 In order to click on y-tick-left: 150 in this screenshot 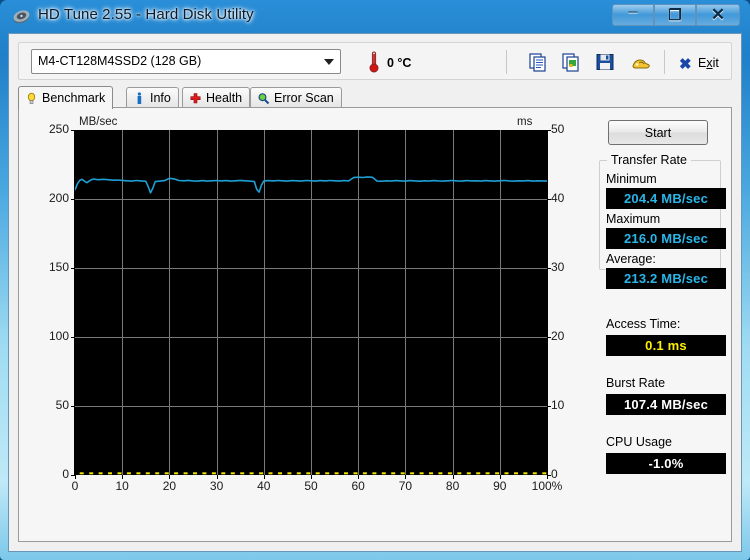, I will do `click(58, 267)`.